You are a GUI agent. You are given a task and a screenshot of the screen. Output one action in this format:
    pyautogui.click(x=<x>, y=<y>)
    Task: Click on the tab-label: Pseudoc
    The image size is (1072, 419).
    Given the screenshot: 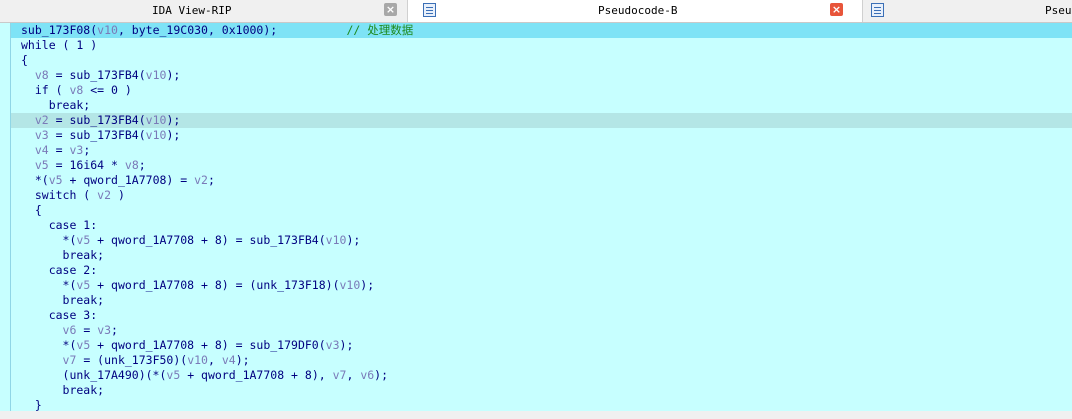 What is the action you would take?
    pyautogui.click(x=1058, y=10)
    